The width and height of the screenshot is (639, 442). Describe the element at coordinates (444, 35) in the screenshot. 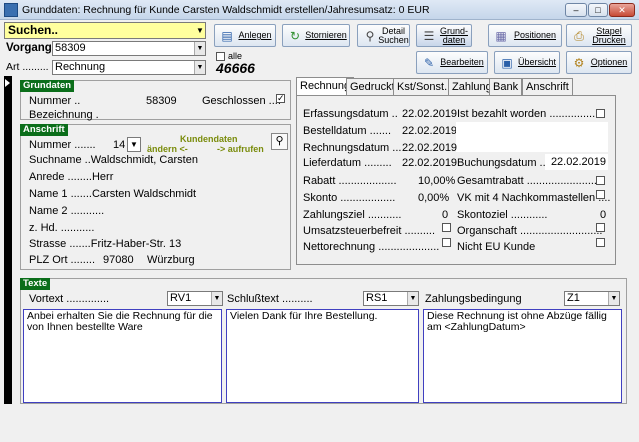

I see `grunddaten-button: ☰ Grund-daten` at that location.